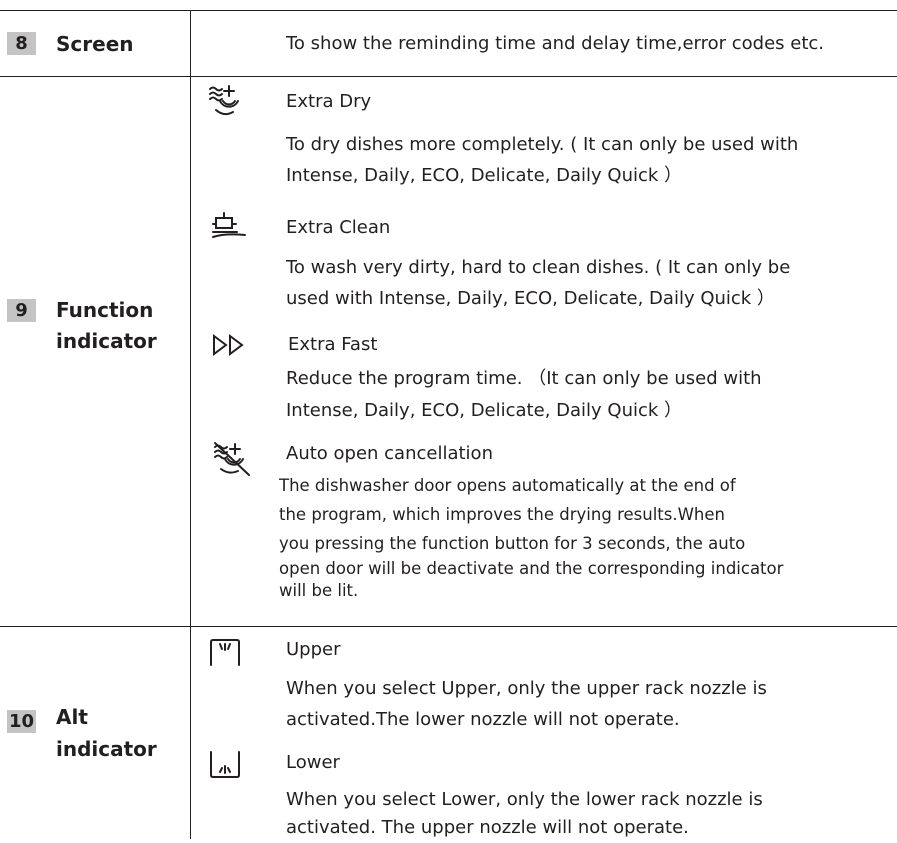 Image resolution: width=897 pixels, height=843 pixels. I want to click on table-top-border, so click(448, 10).